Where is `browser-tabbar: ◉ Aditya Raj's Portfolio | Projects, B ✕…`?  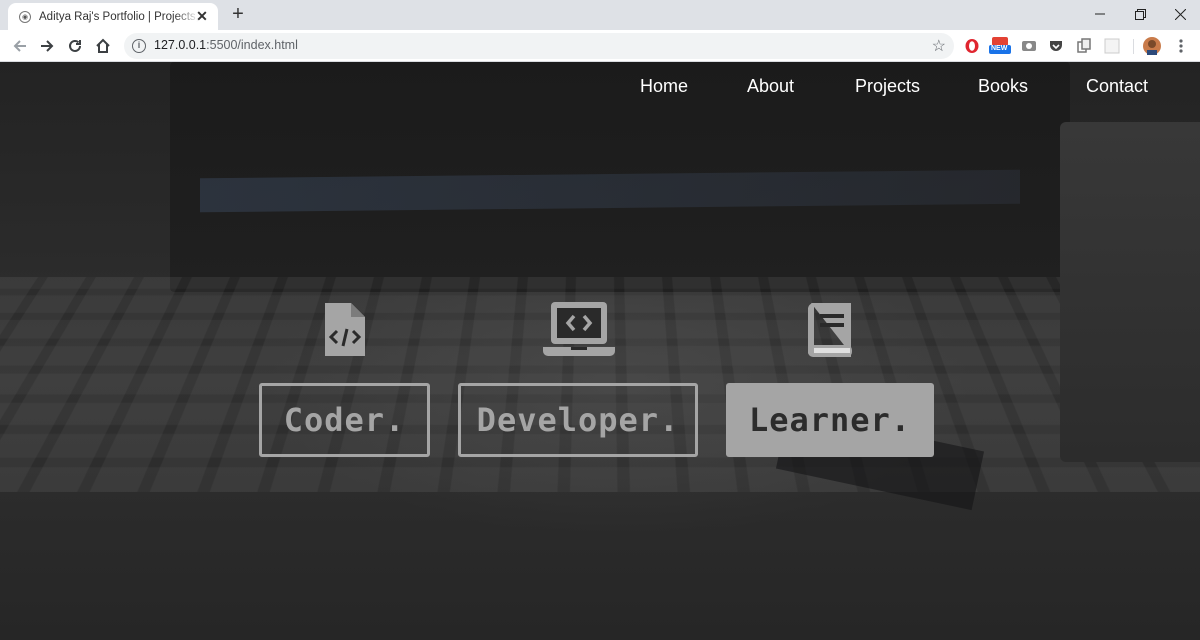
browser-tabbar: ◉ Aditya Raj's Portfolio | Projects, B ✕… is located at coordinates (600, 15).